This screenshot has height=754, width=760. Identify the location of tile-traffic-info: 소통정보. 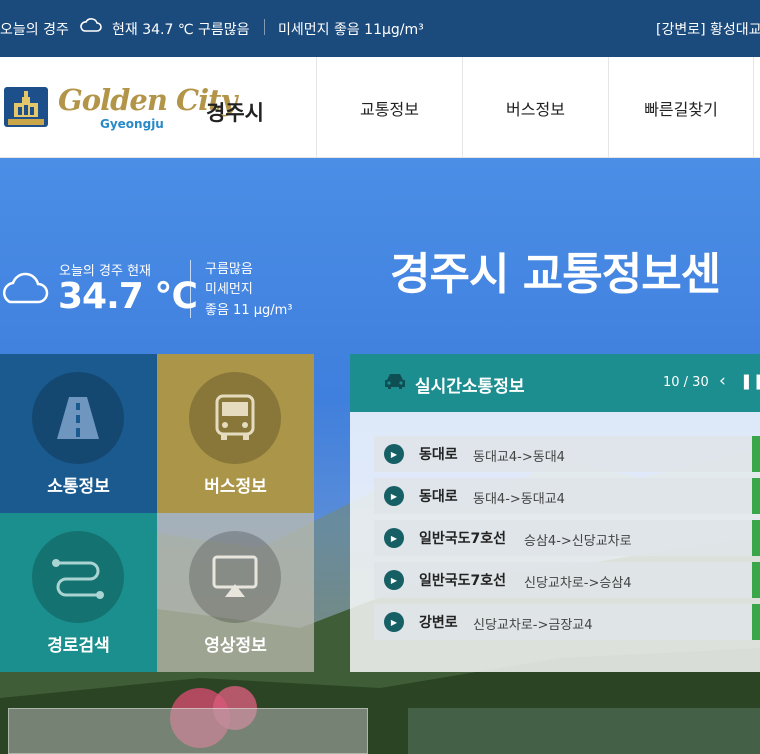
(78, 433).